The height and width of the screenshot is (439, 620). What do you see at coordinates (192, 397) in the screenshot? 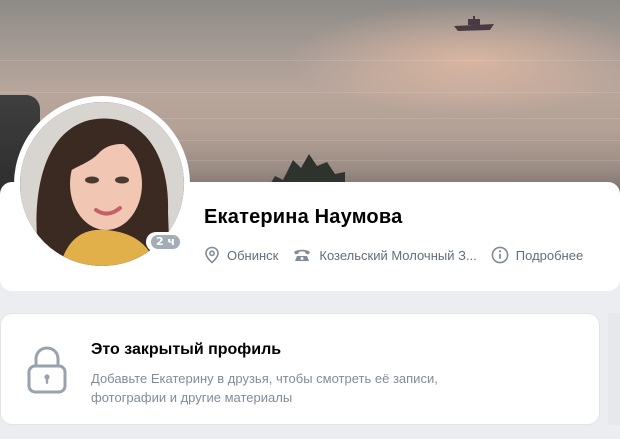
I see `closed-profile-line-2: фотографии и другие материалы` at bounding box center [192, 397].